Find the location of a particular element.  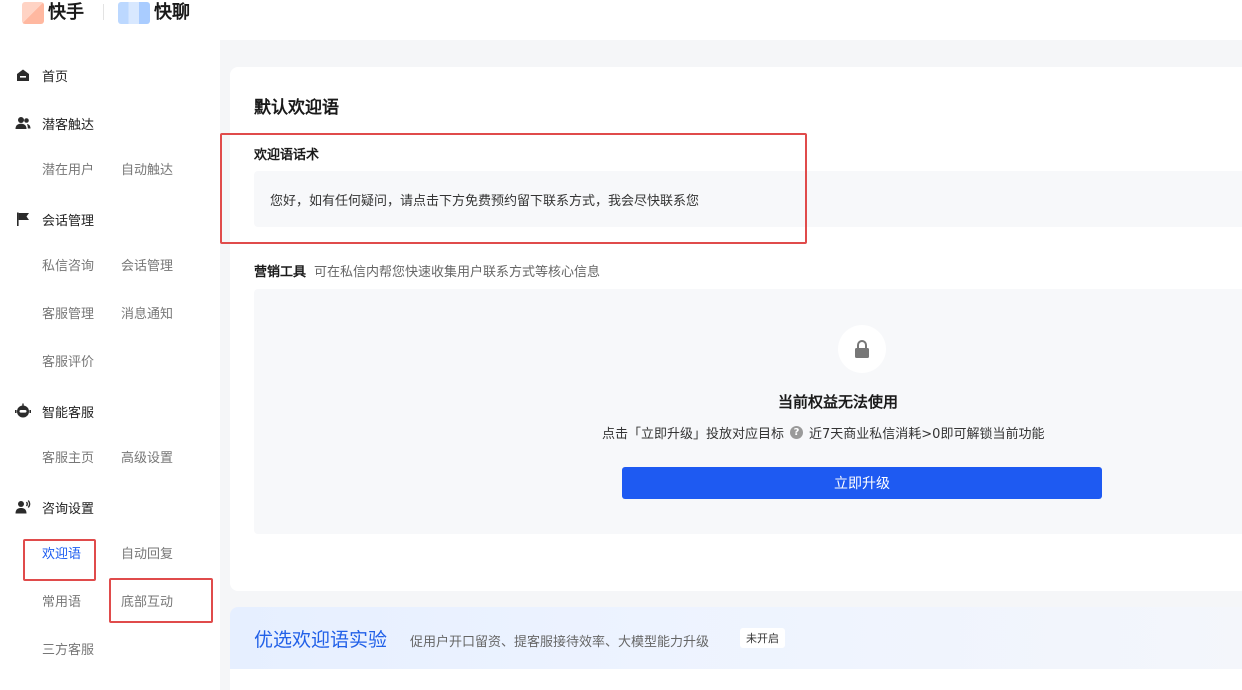

sidebar-item-notifications: 消息通知 is located at coordinates (147, 315).